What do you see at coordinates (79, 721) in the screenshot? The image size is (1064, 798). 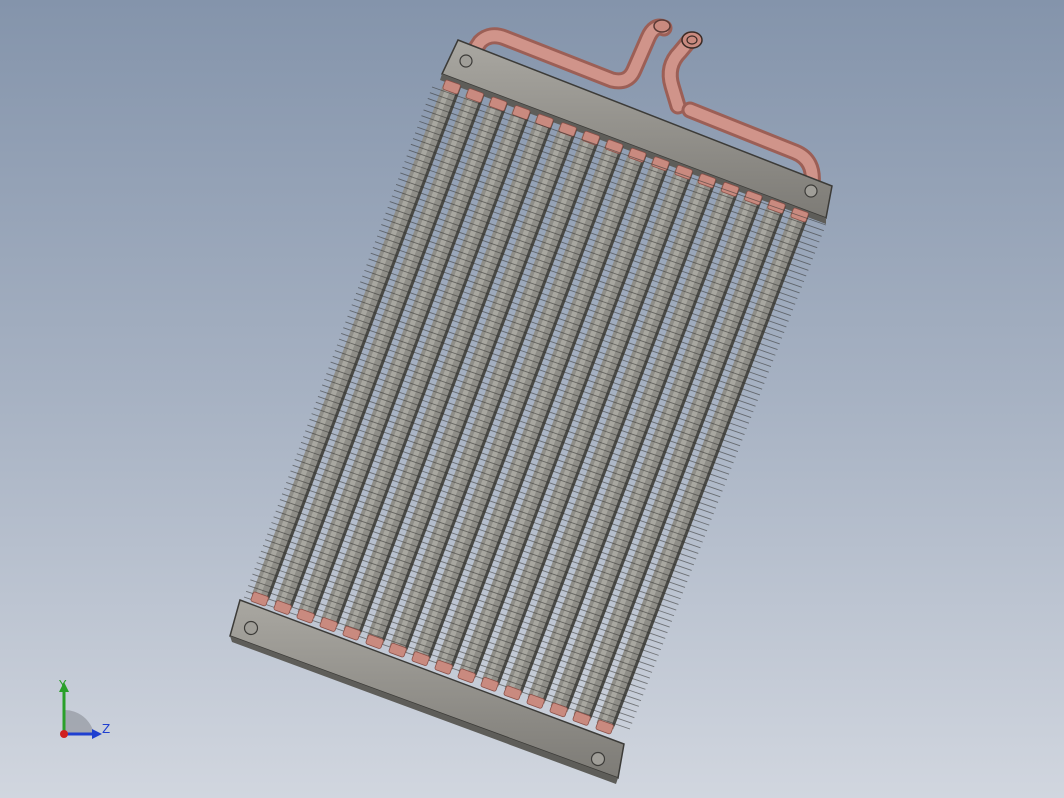 I see `triad-plane` at bounding box center [79, 721].